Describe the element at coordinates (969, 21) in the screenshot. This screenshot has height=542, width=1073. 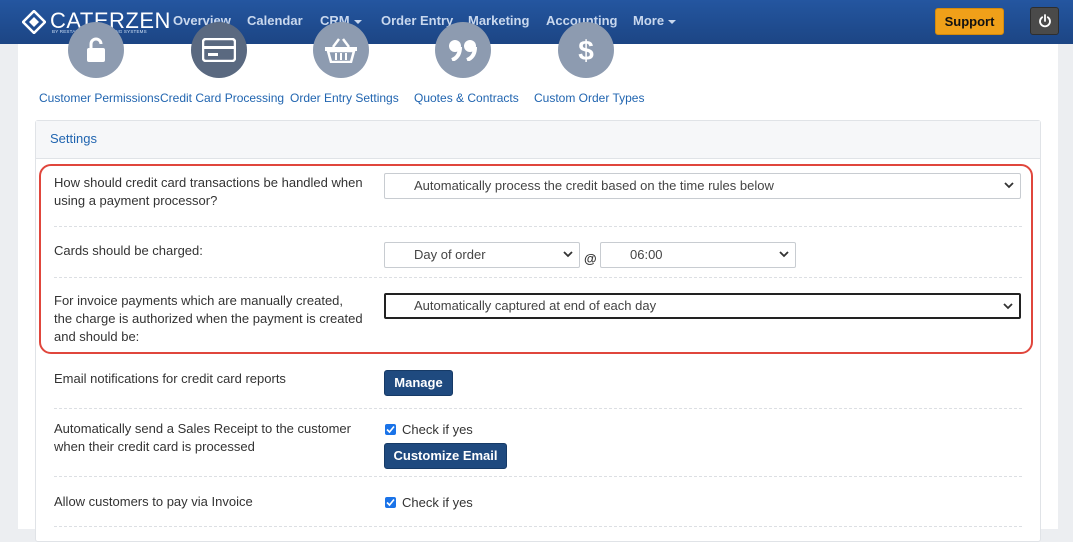
I see `support-button: Support` at that location.